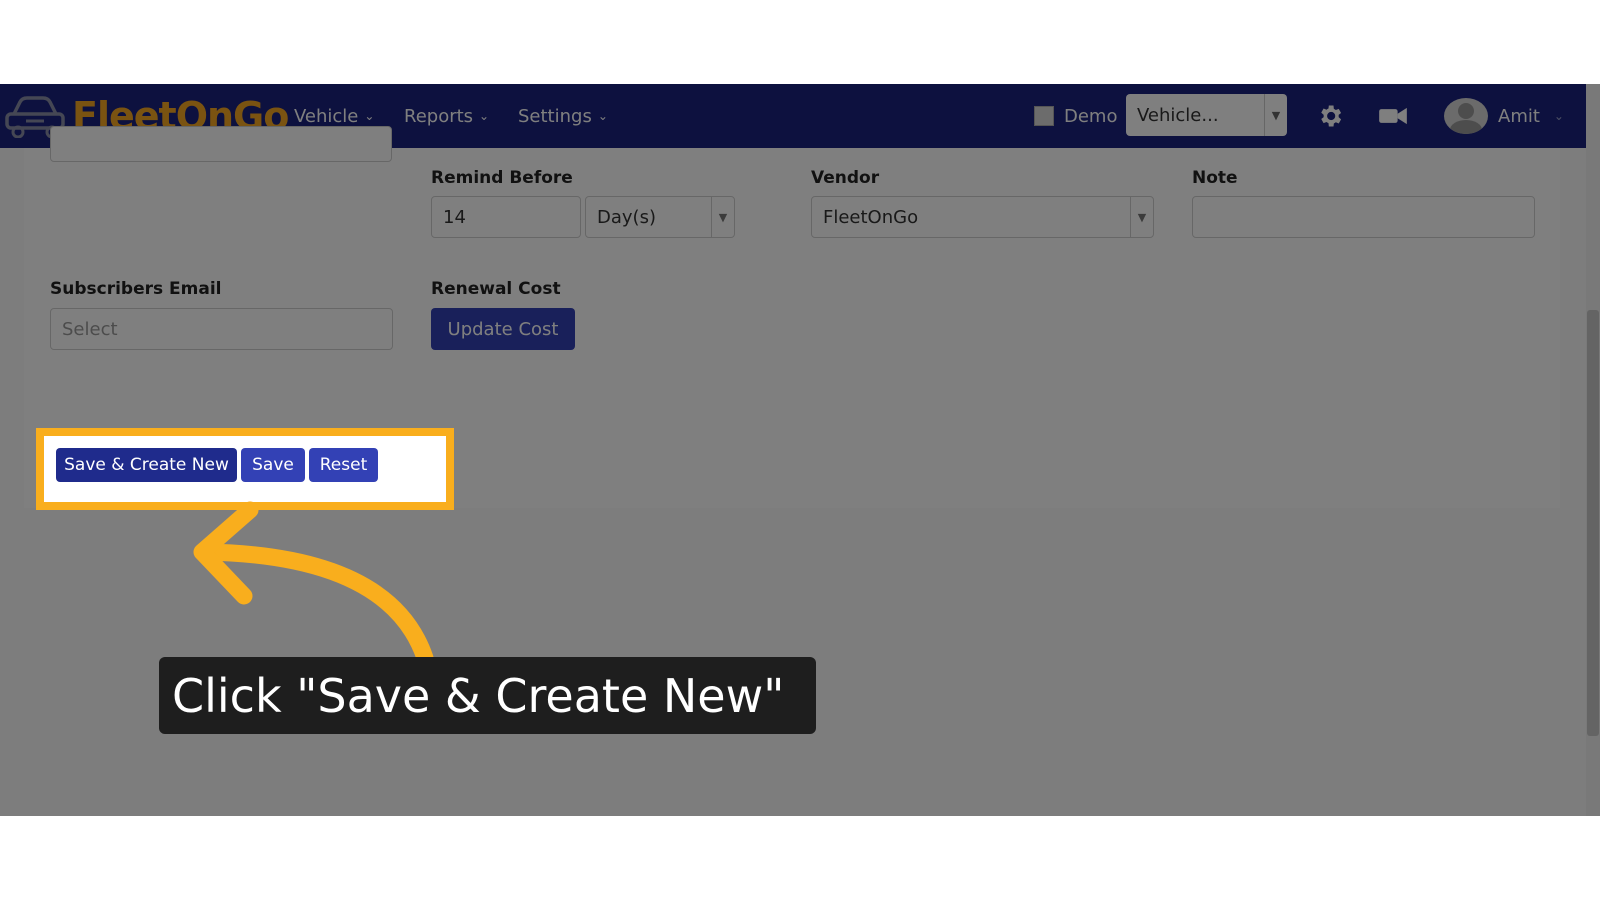 The height and width of the screenshot is (900, 1600). Describe the element at coordinates (146, 465) in the screenshot. I see `save-create-new-button: Save & Create New` at that location.